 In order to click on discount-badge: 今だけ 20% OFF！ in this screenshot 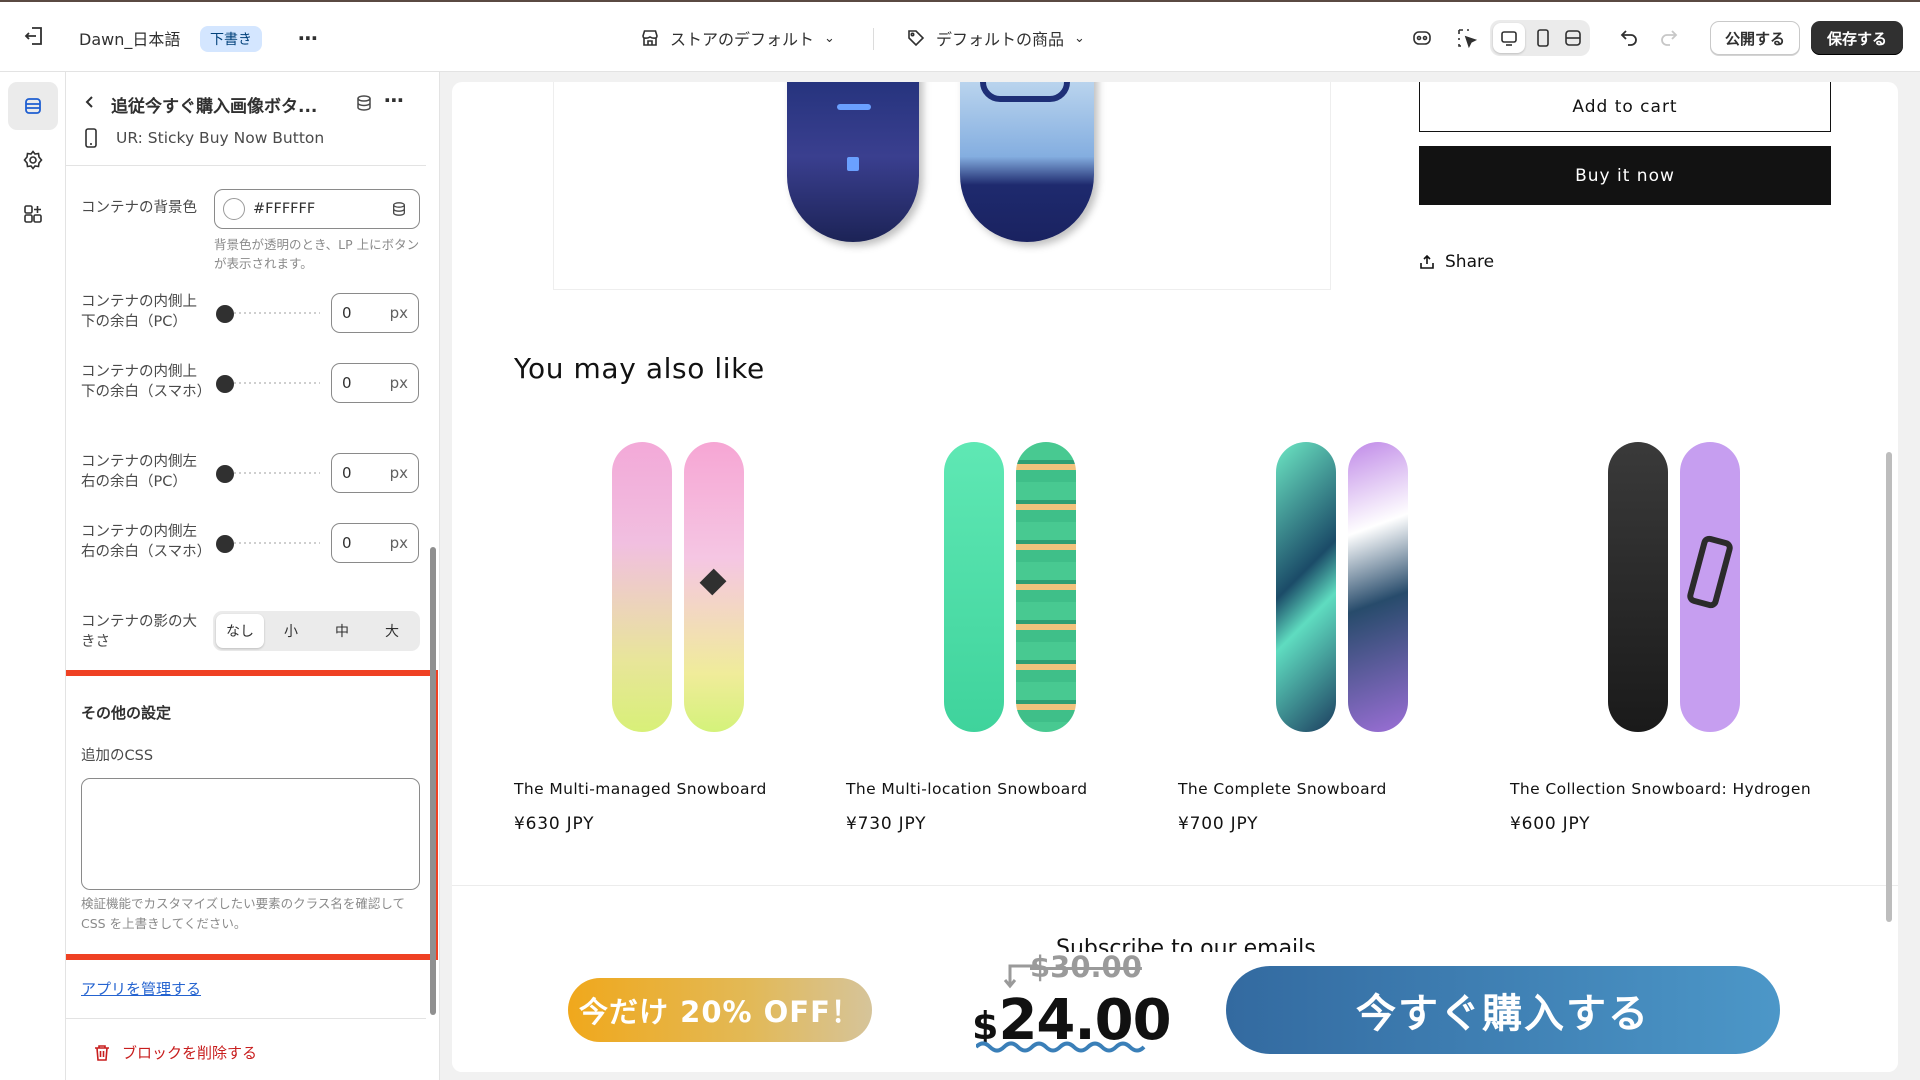, I will do `click(720, 1010)`.